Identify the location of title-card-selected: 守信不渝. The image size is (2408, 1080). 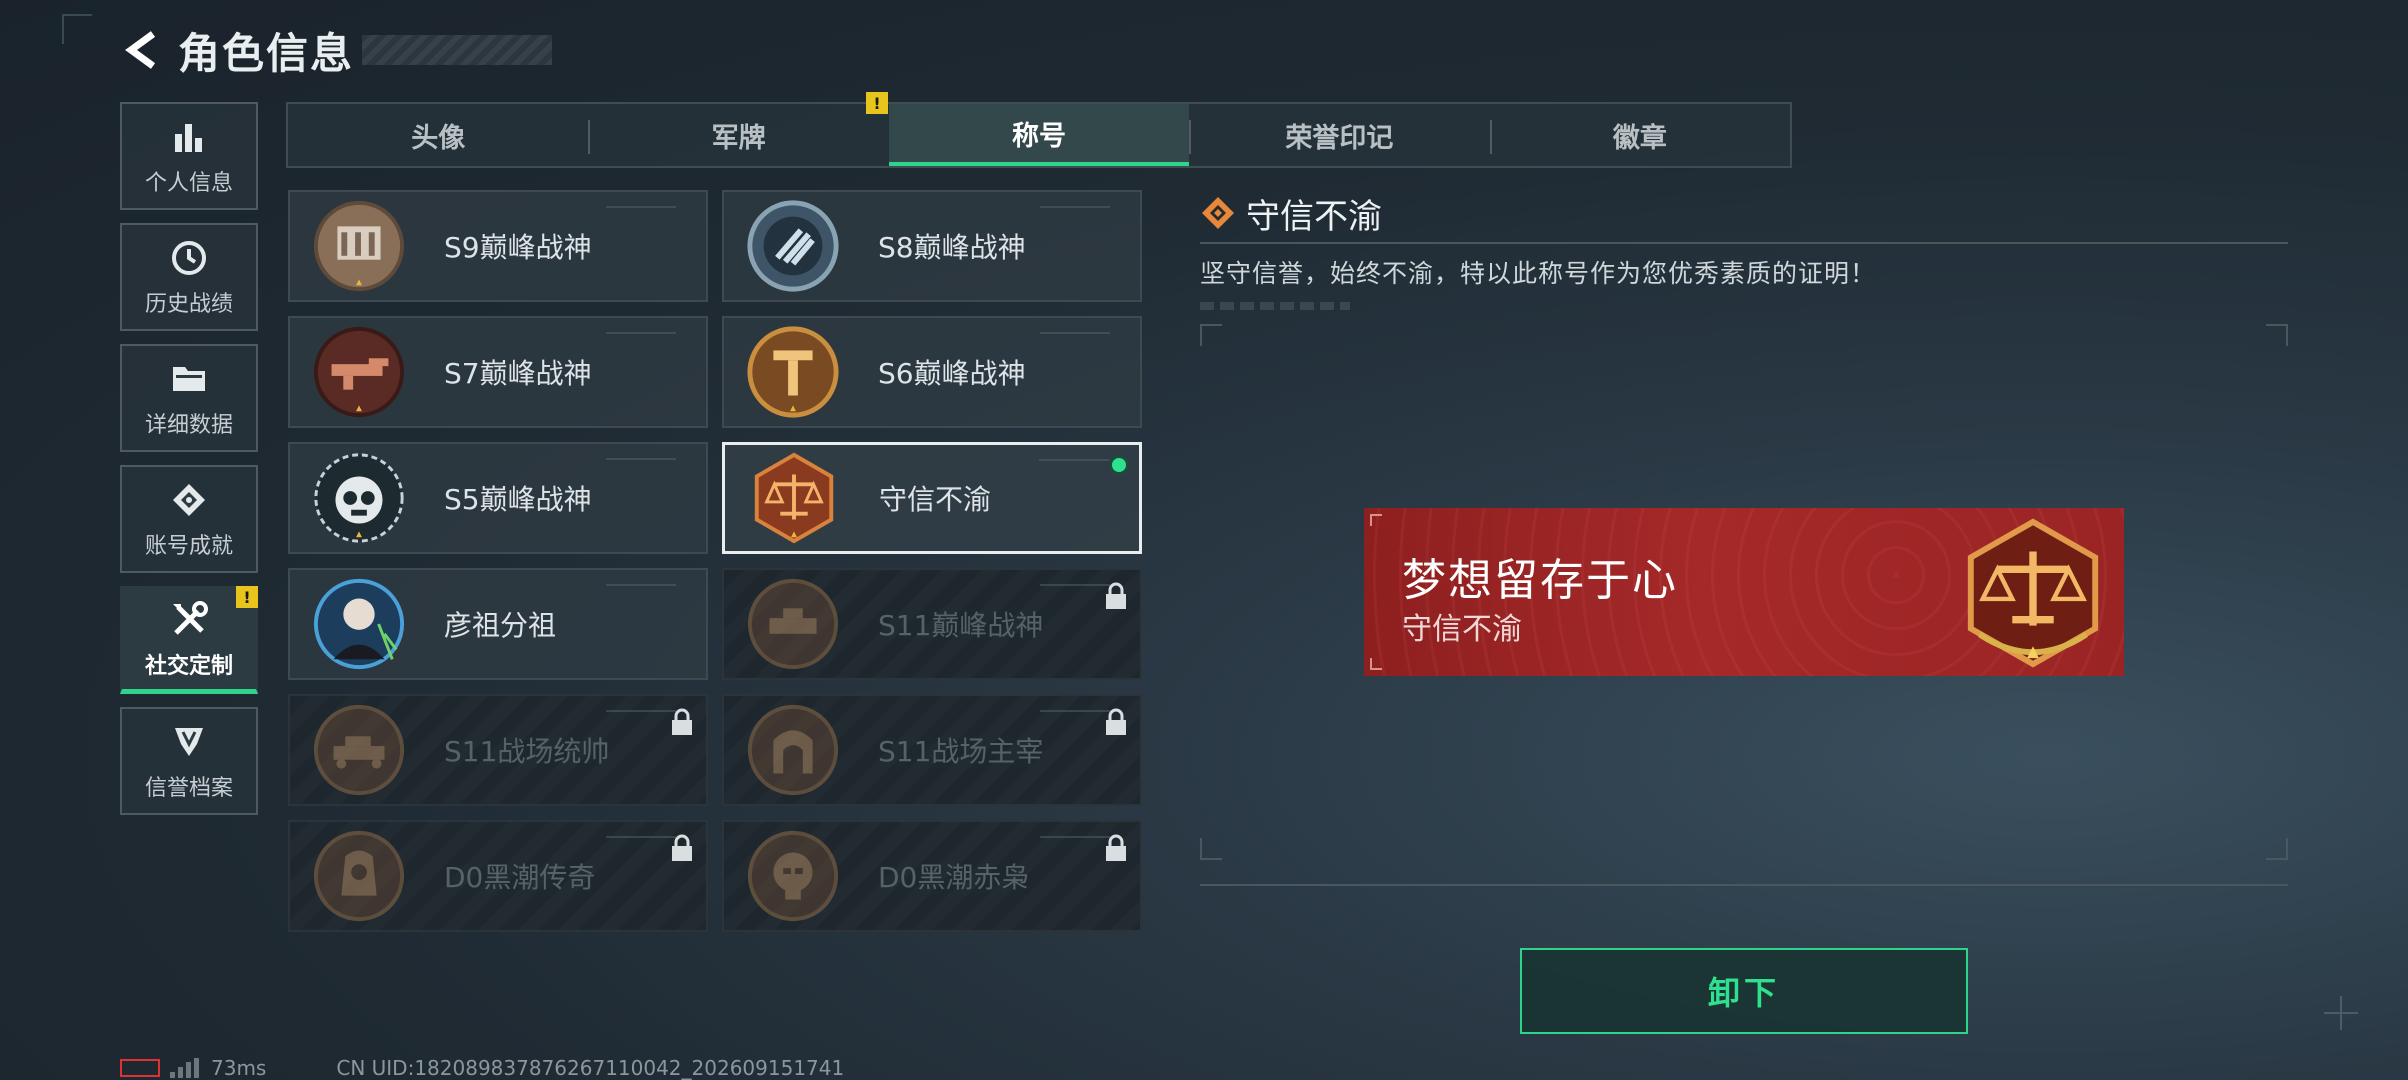
(932, 498).